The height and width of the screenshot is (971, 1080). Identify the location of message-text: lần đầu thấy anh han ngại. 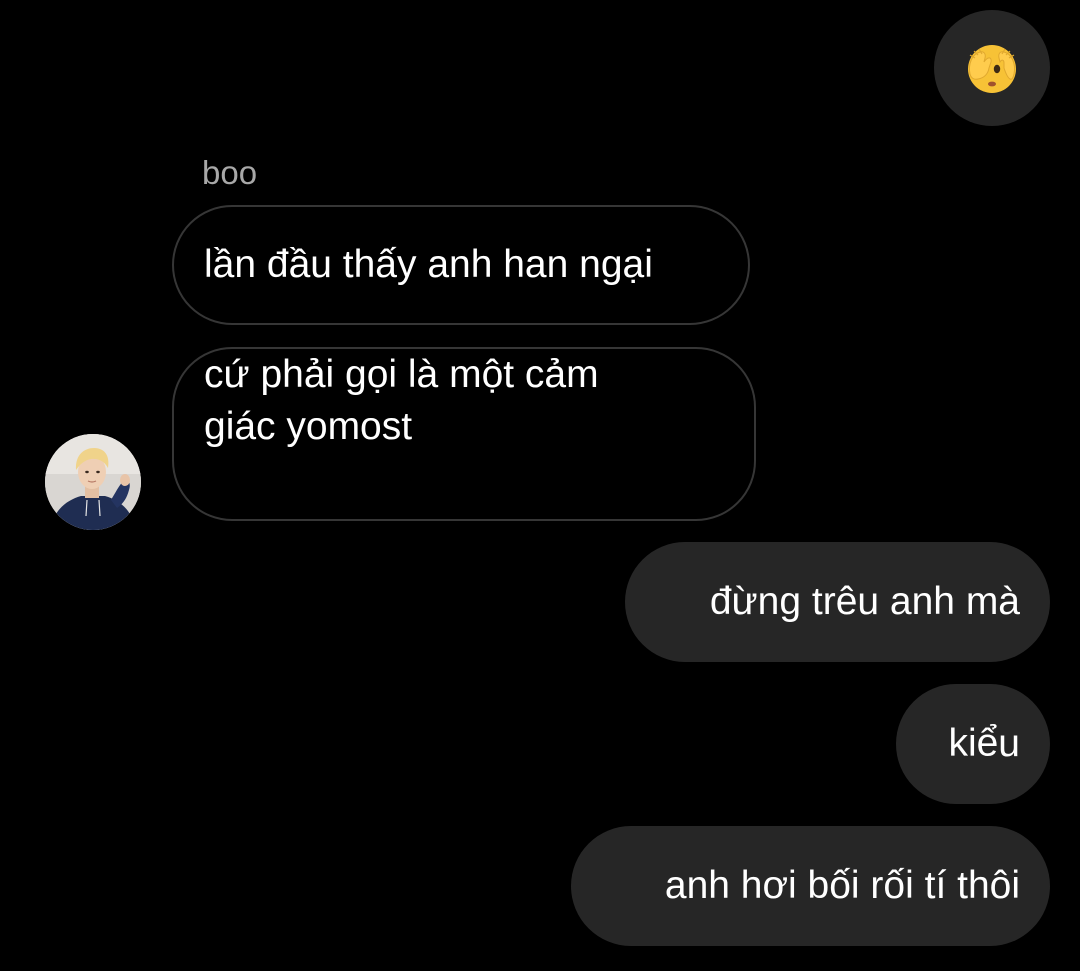
(428, 264).